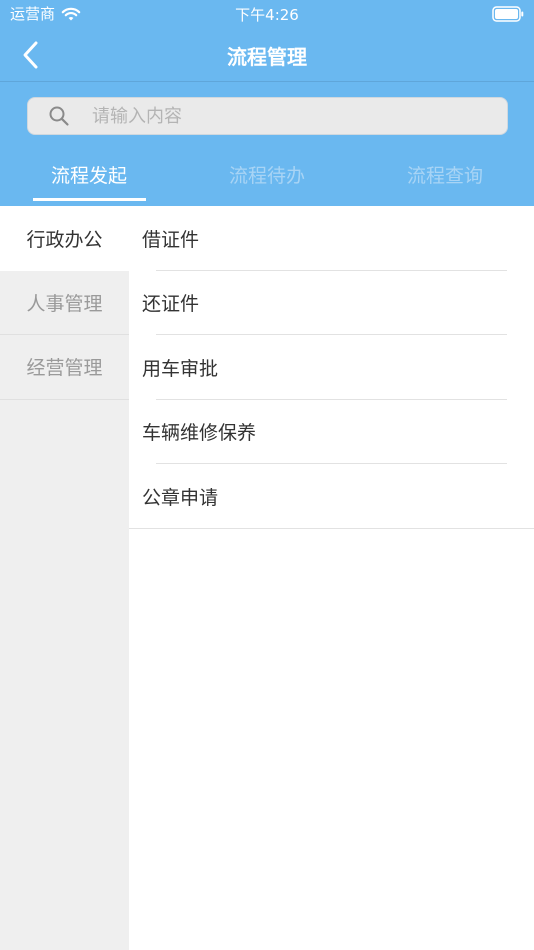 The height and width of the screenshot is (950, 534). I want to click on sidebar-item-label: 经营管理, so click(64, 368).